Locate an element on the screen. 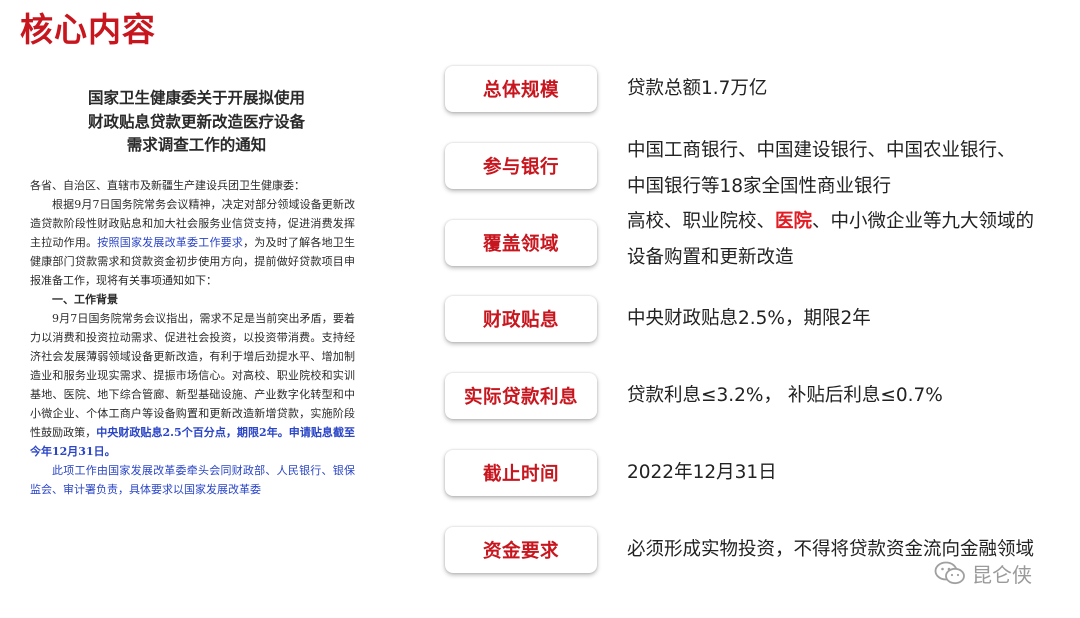 The image size is (1080, 618). document-highlight-link: 按照国家发展改革委工作要求 is located at coordinates (170, 242).